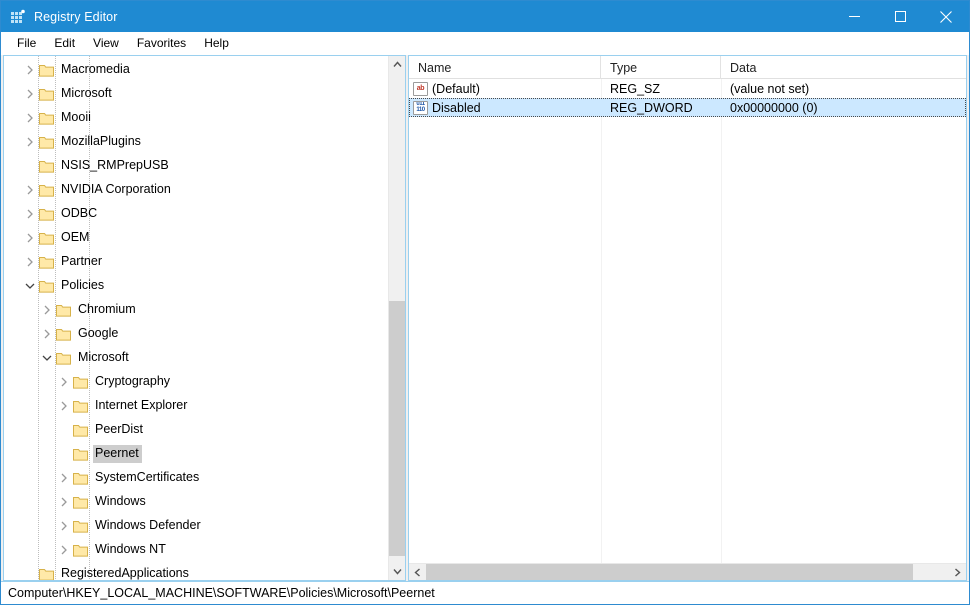 The height and width of the screenshot is (605, 970). What do you see at coordinates (196, 478) in the screenshot?
I see `tree-item-systemcertificates: SystemCertificates` at bounding box center [196, 478].